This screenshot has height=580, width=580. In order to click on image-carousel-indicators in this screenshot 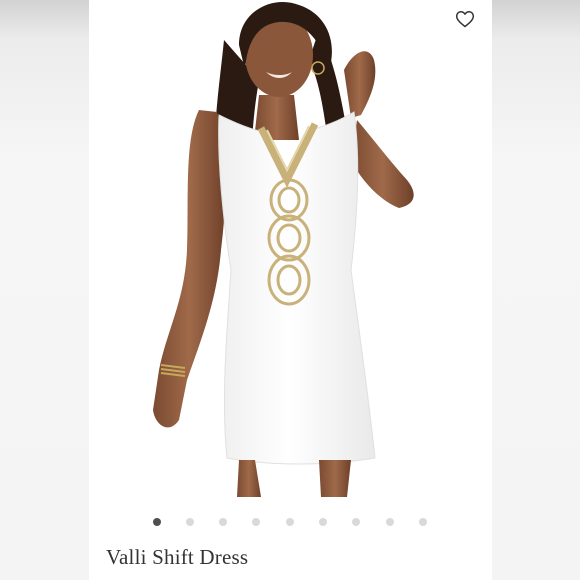, I will do `click(290, 522)`.